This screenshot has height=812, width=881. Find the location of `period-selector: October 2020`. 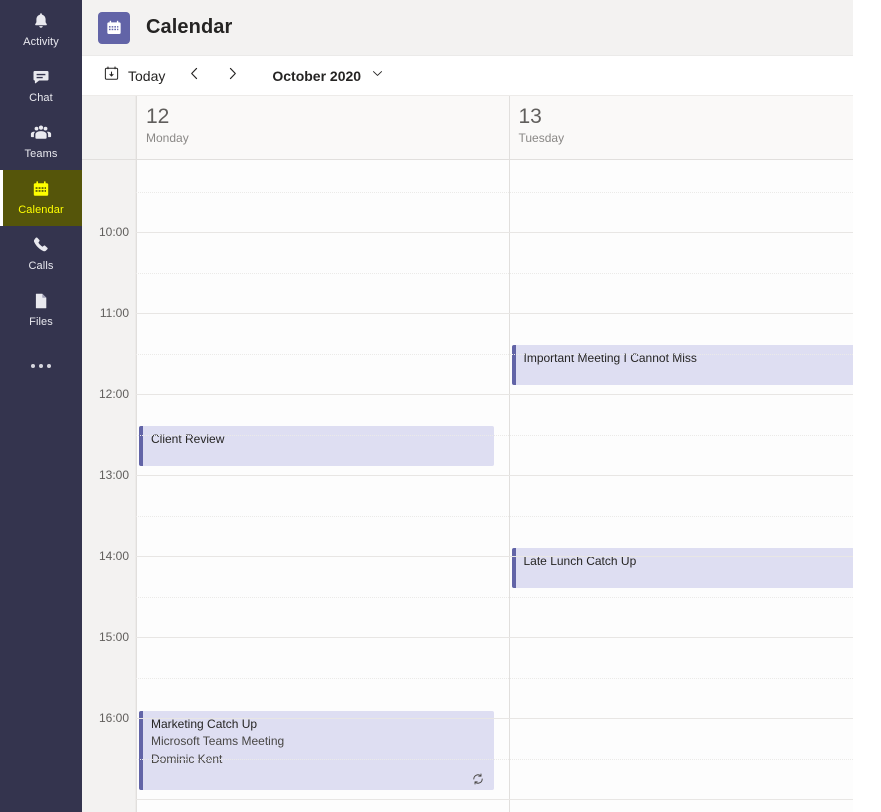

period-selector: October 2020 is located at coordinates (328, 76).